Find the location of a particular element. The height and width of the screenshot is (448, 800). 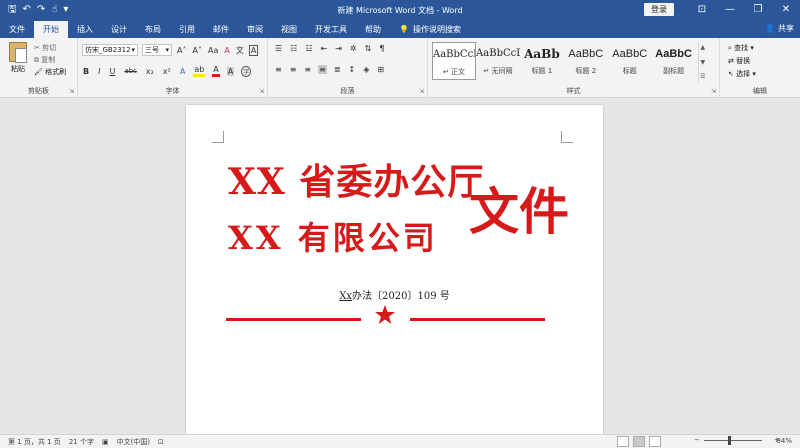

tab-layout: 布局 is located at coordinates (153, 29).